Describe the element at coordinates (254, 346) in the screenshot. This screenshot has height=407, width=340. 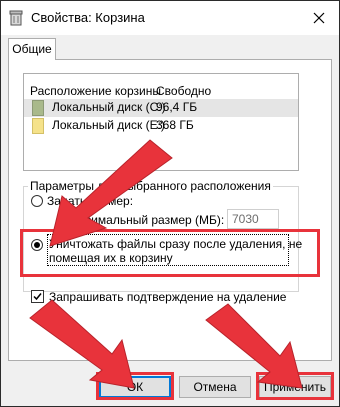
I see `arrow-to-apply` at that location.